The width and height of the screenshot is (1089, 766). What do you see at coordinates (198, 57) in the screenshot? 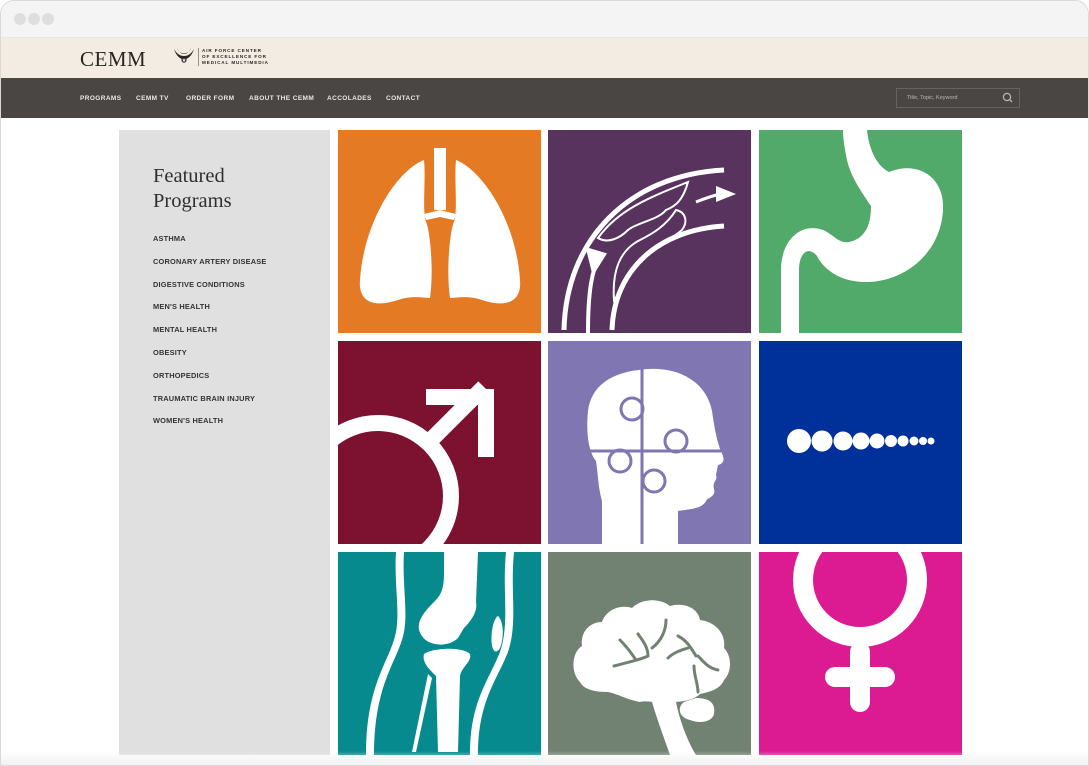
I see `logo-divider` at bounding box center [198, 57].